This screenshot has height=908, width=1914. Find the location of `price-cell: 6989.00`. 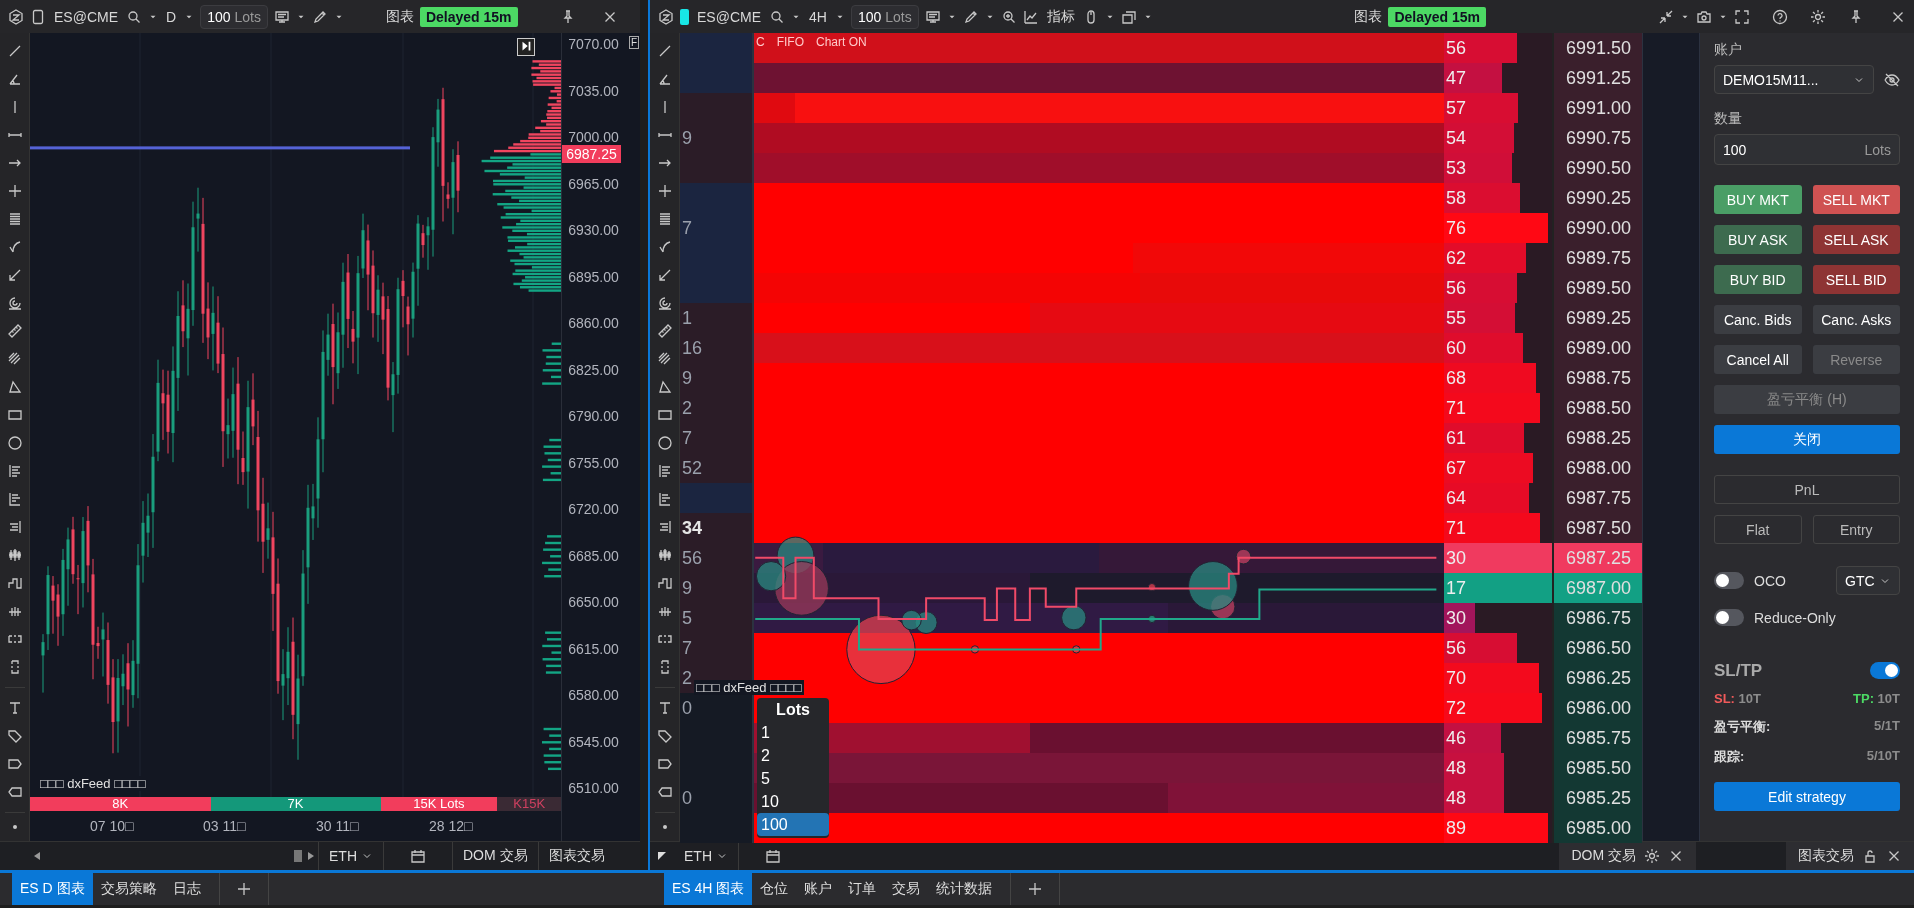

price-cell: 6989.00 is located at coordinates (1597, 348).